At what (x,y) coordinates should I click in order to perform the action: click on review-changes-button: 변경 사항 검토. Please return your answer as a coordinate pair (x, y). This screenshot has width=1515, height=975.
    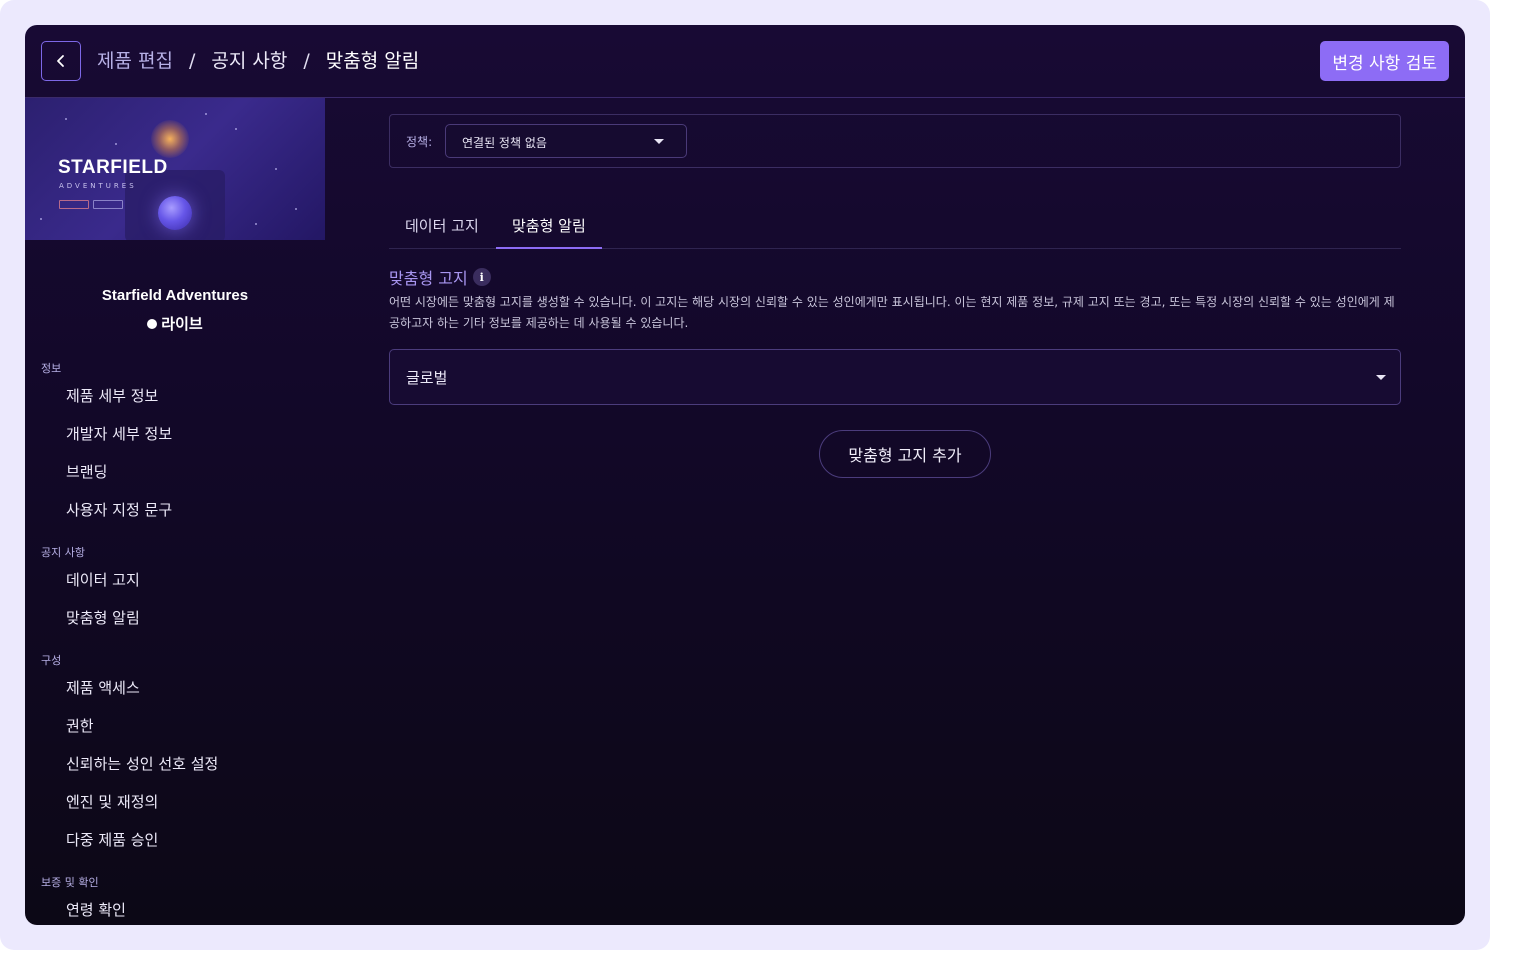
    Looking at the image, I should click on (1384, 61).